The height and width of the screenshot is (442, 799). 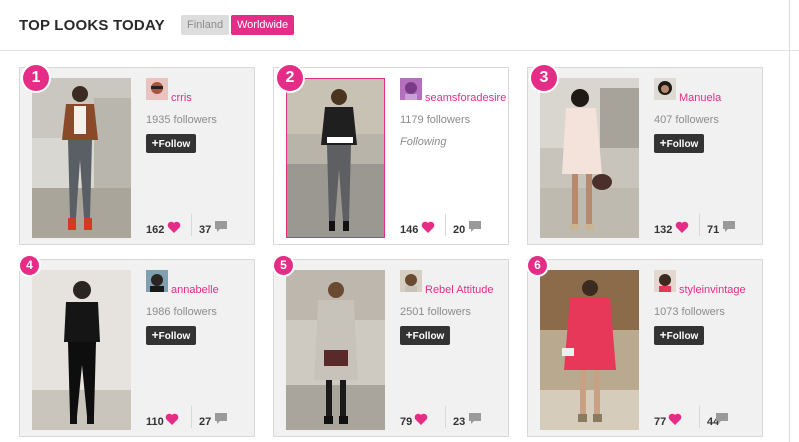 What do you see at coordinates (713, 230) in the screenshot?
I see `comments-count: 71` at bounding box center [713, 230].